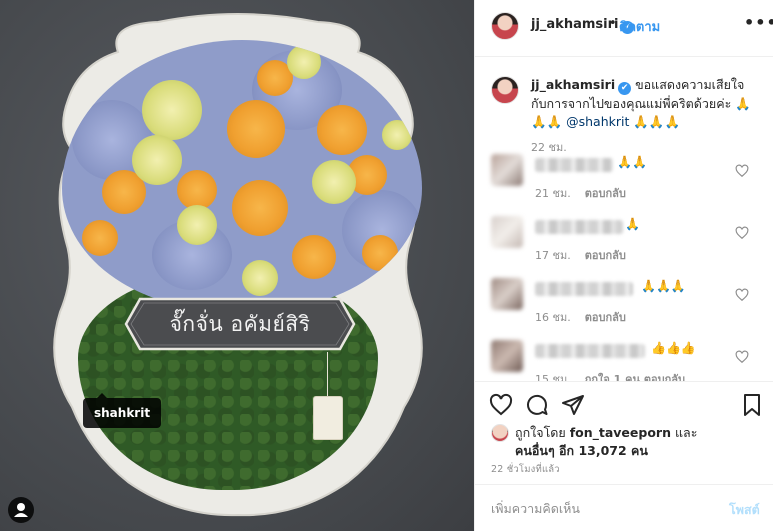 The width and height of the screenshot is (773, 531). What do you see at coordinates (580, 193) in the screenshot?
I see `comment-meta: 21 ชม. ตอบกลับ` at bounding box center [580, 193].